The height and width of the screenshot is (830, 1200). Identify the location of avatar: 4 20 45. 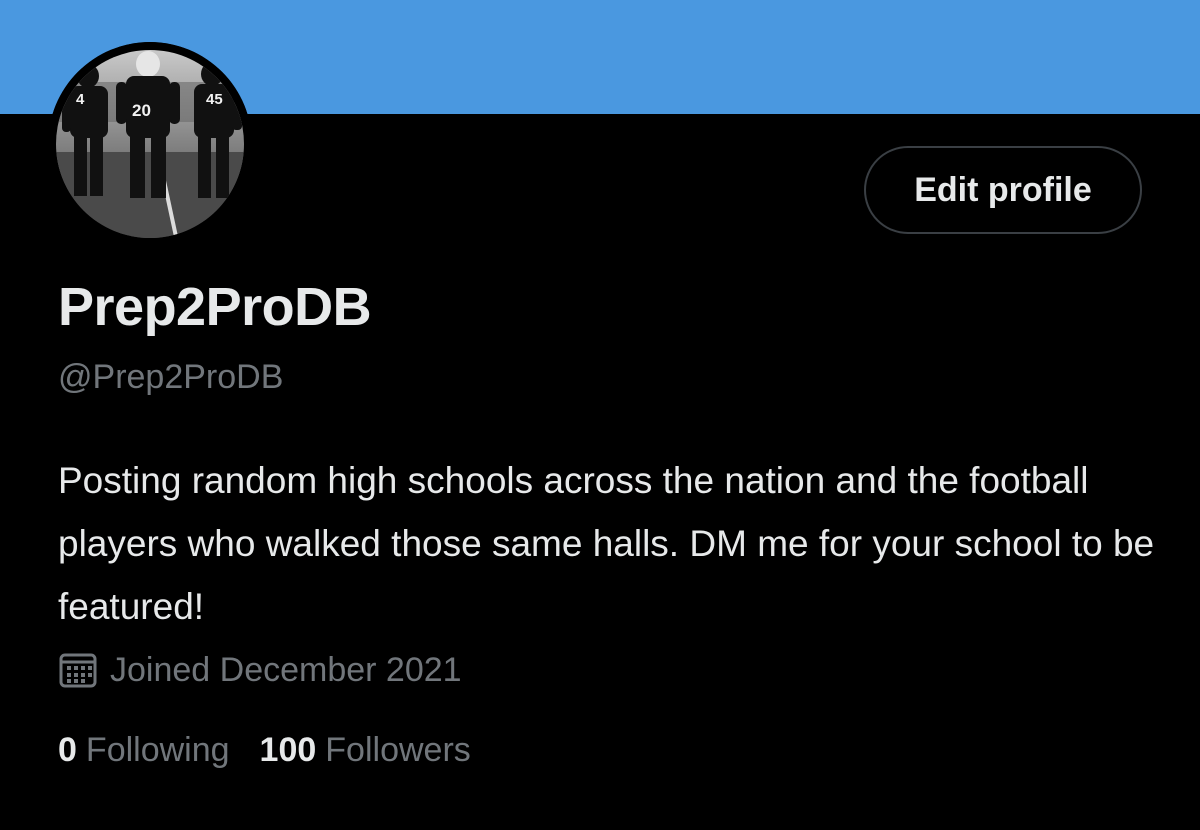
(150, 144).